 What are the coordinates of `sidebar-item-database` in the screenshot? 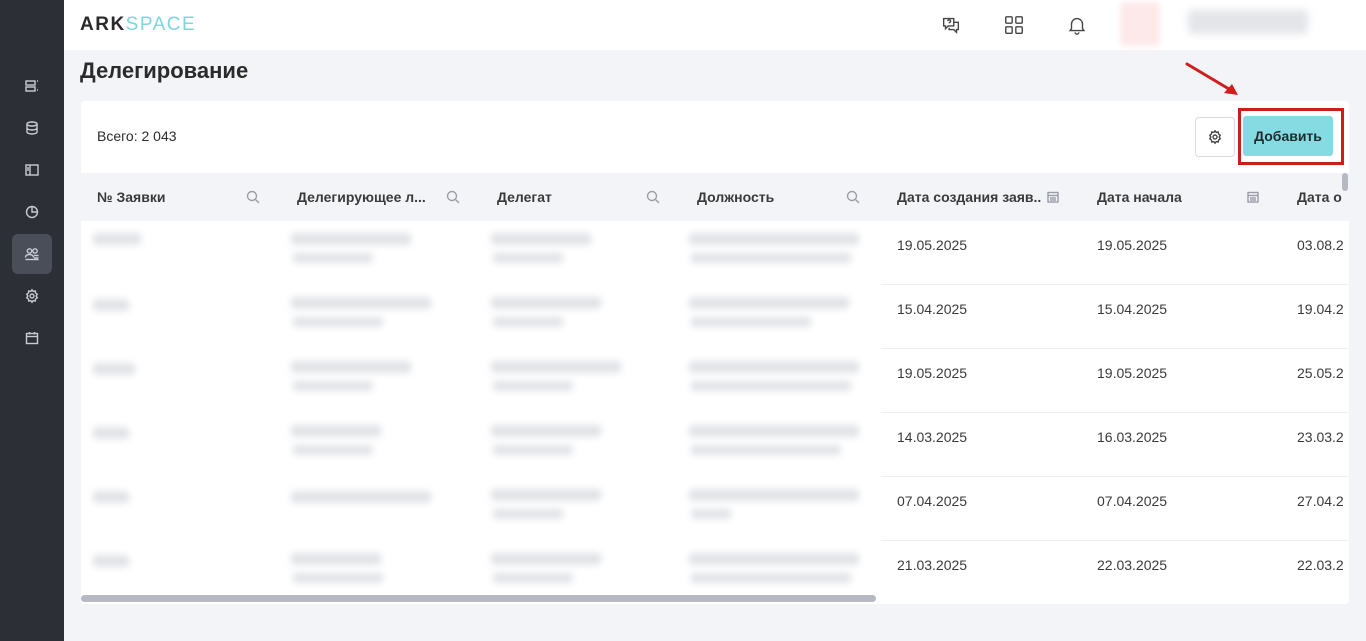 It's located at (32, 128).